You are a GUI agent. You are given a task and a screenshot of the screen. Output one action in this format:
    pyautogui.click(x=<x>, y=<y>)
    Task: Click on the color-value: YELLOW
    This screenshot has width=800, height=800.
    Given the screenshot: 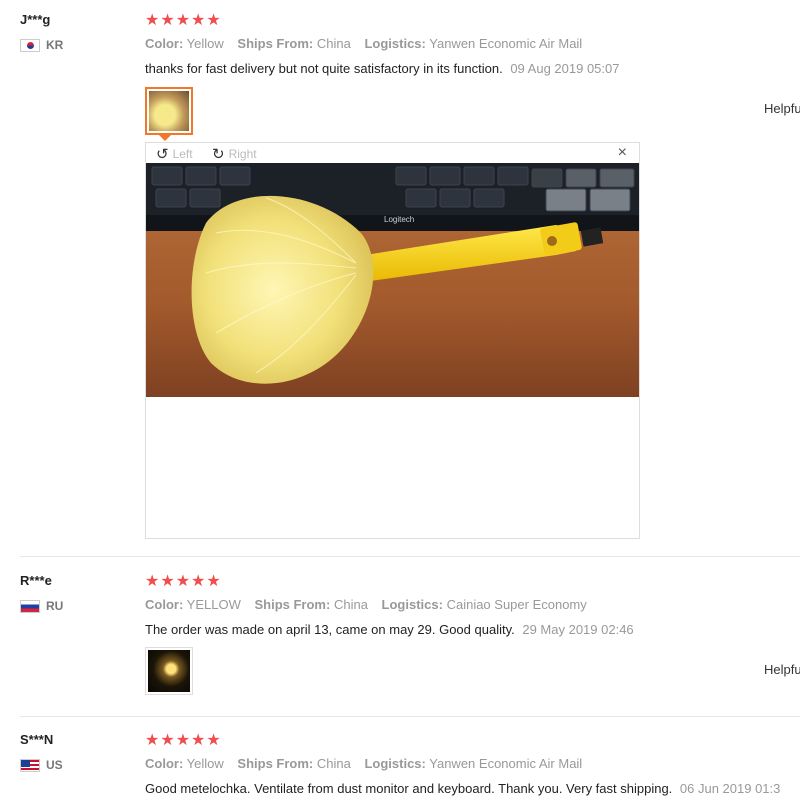 What is the action you would take?
    pyautogui.click(x=213, y=604)
    